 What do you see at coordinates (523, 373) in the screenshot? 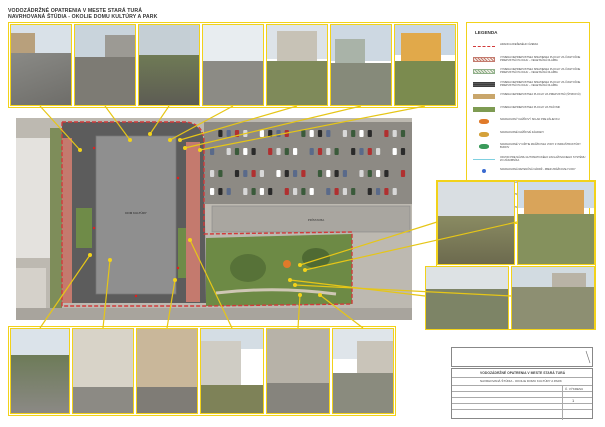
I see `tb-project: VODOZÁDRŽNÉ OPATRENIA V MESTE STARÁ TURÁ` at bounding box center [523, 373].